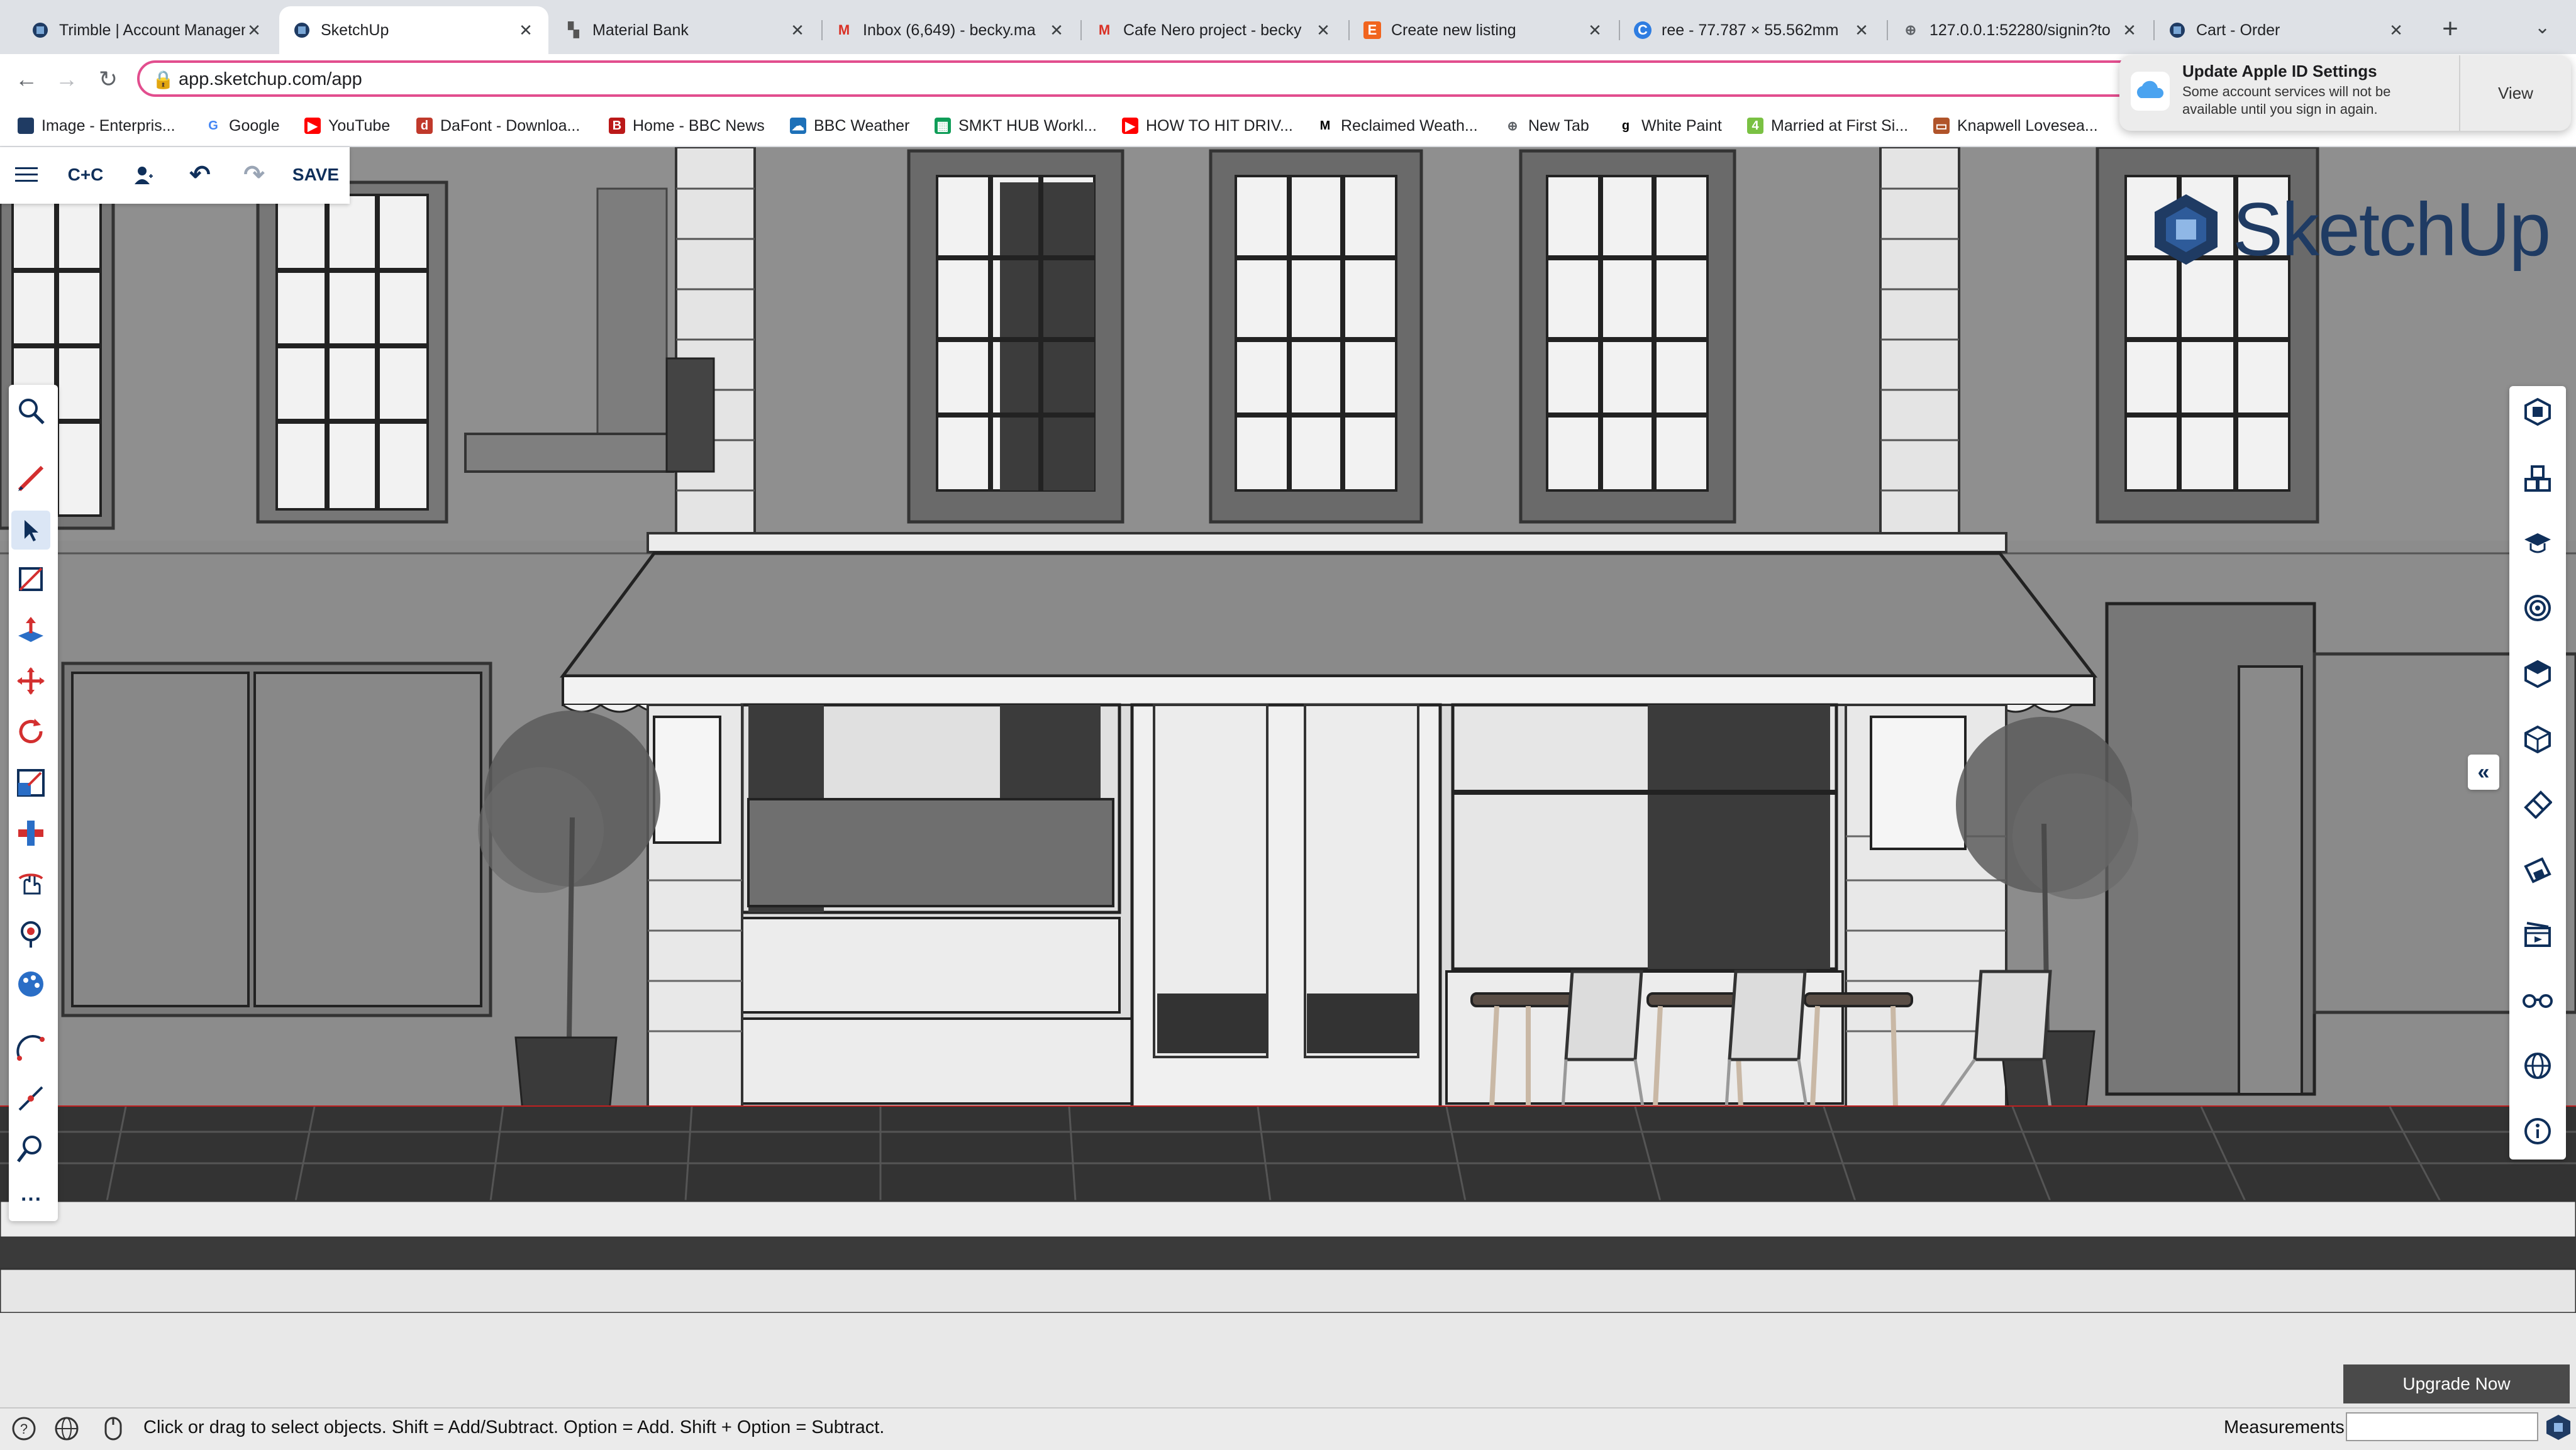 This screenshot has width=2576, height=1450. Describe the element at coordinates (2515, 93) in the screenshot. I see `notification-view-button: View` at that location.